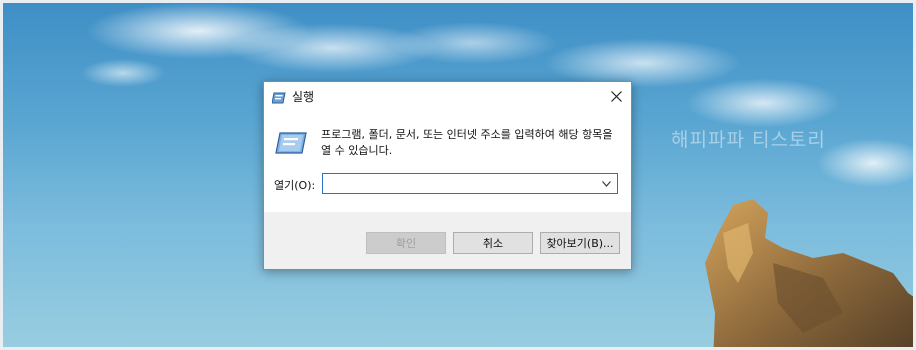  I want to click on close-icon, so click(616, 96).